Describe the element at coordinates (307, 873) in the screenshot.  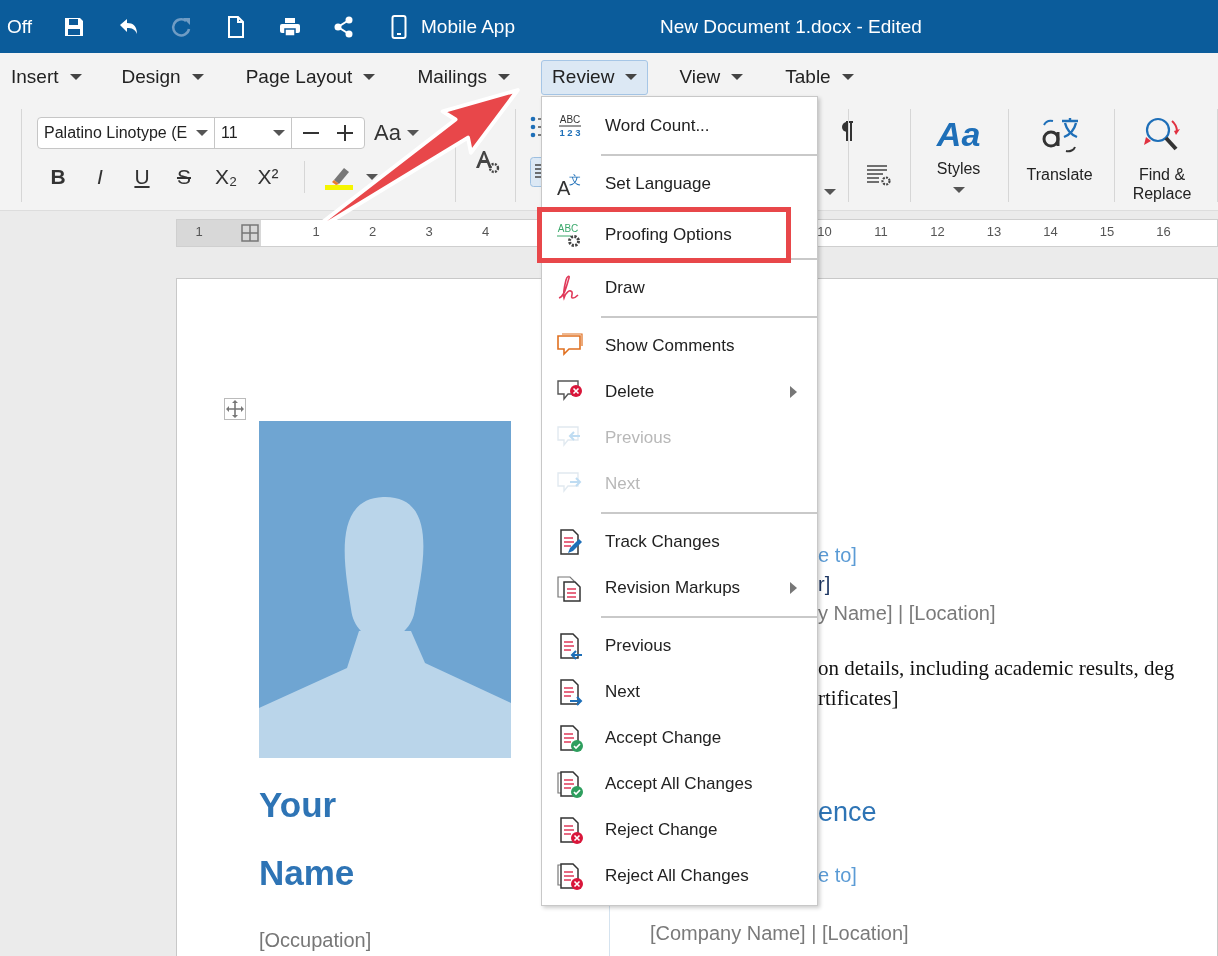
I see `name-heading: Name` at that location.